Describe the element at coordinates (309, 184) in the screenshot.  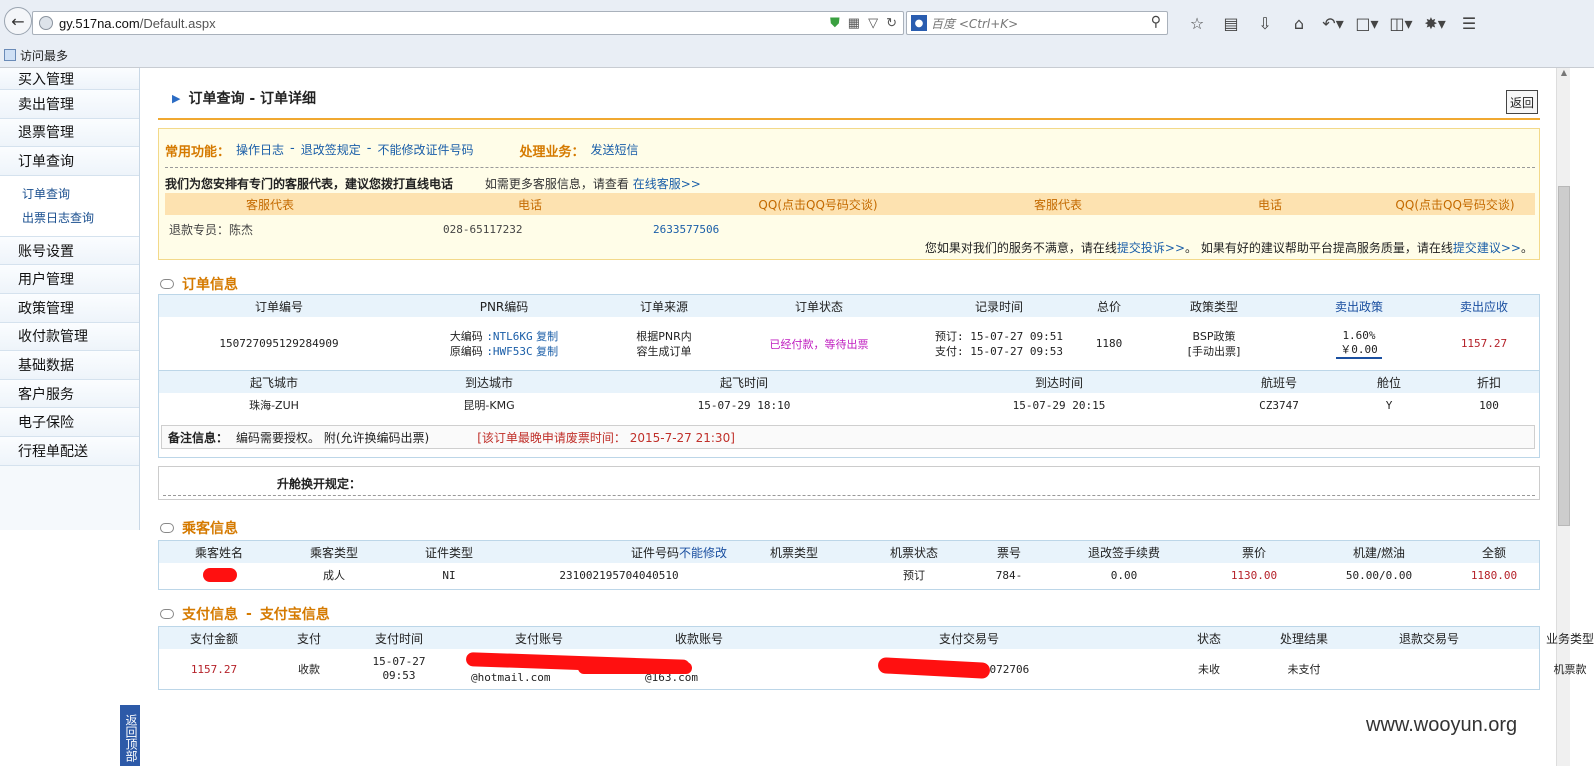
I see `cs-note-text: 我们为您安排有专门的客服代表，建议您拨打直线电话` at that location.